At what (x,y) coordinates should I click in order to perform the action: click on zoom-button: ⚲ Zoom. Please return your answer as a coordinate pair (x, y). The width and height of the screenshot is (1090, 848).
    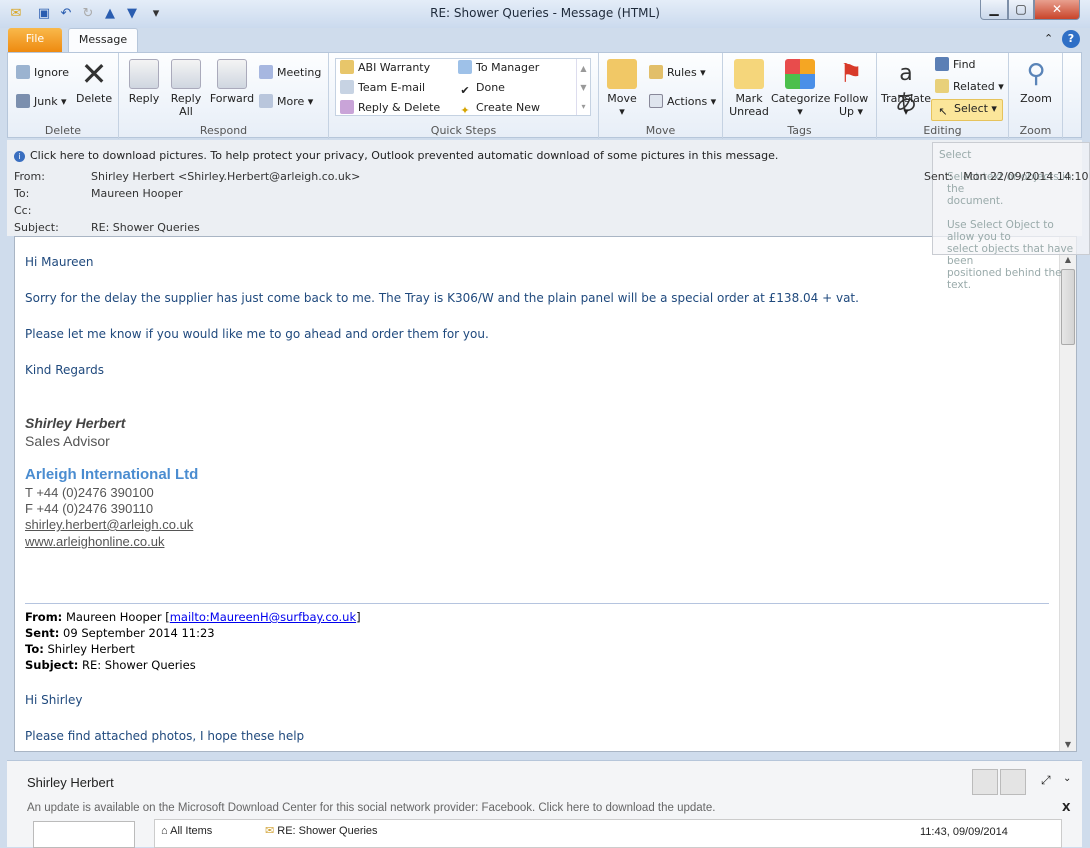
    Looking at the image, I should click on (1036, 82).